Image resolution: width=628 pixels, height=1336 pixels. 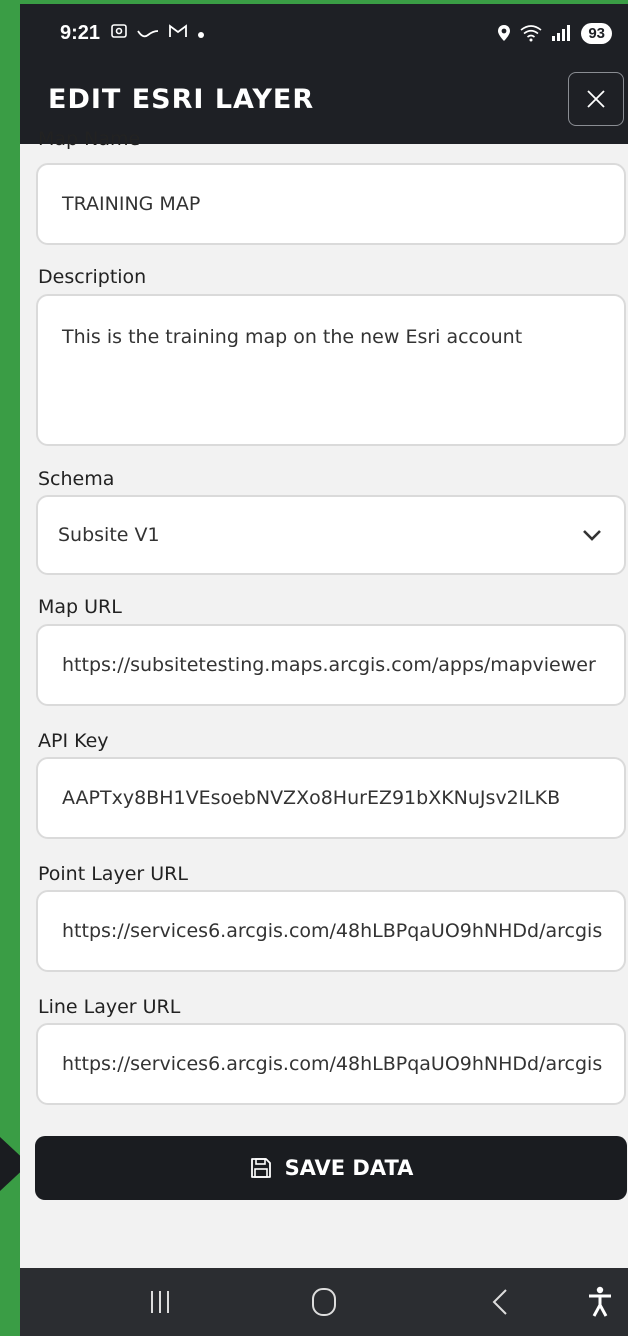 I want to click on gmail-icon, so click(x=178, y=30).